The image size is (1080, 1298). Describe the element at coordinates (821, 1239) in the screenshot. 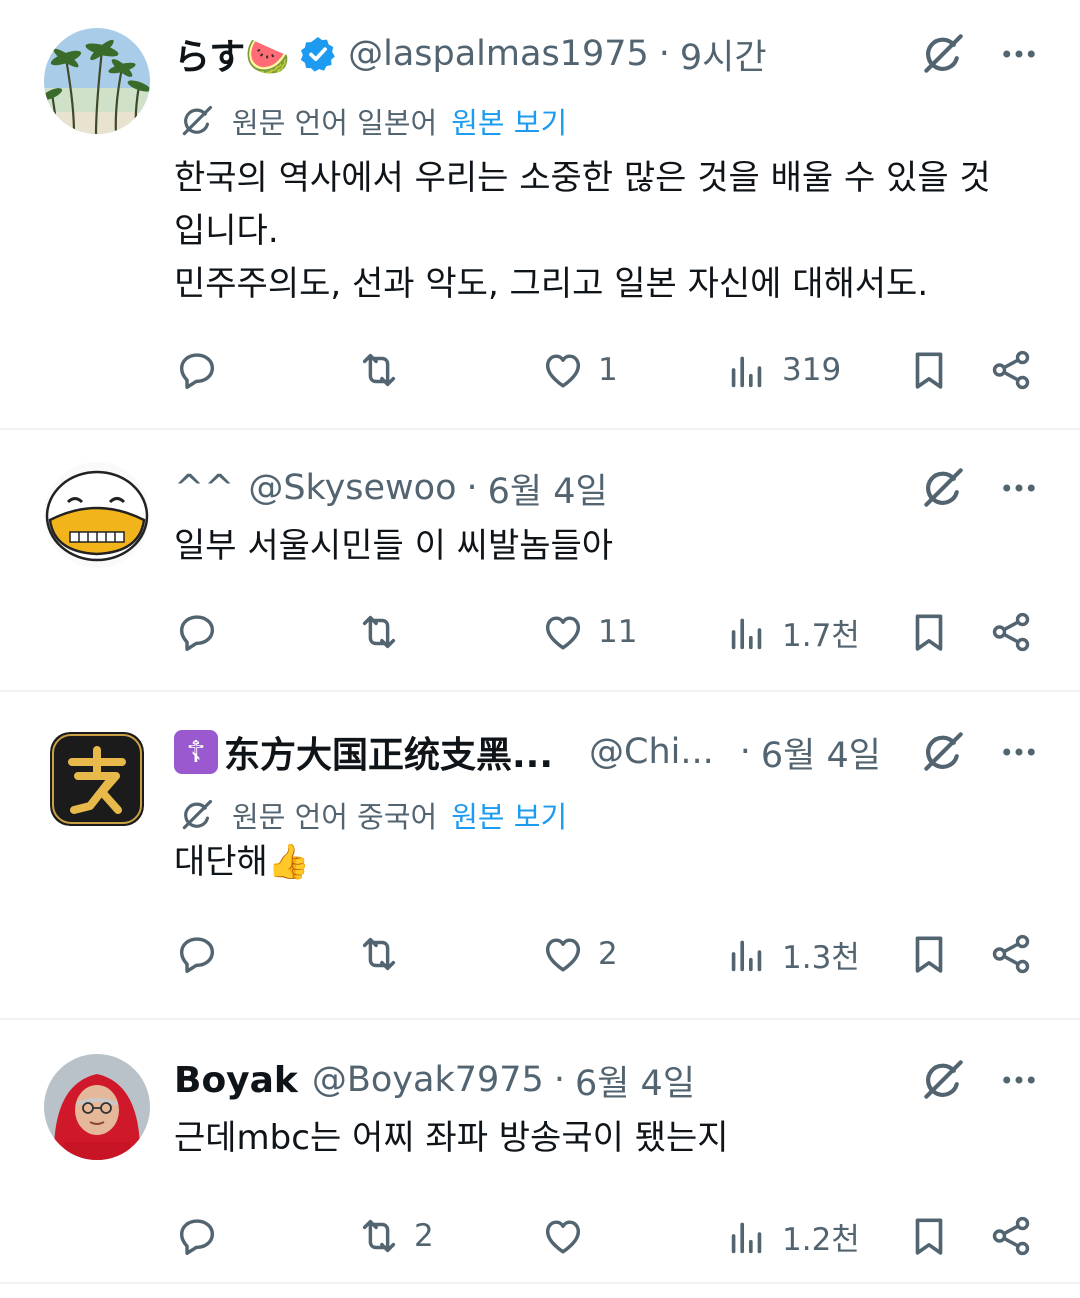

I see `views-count: 1.2천` at that location.